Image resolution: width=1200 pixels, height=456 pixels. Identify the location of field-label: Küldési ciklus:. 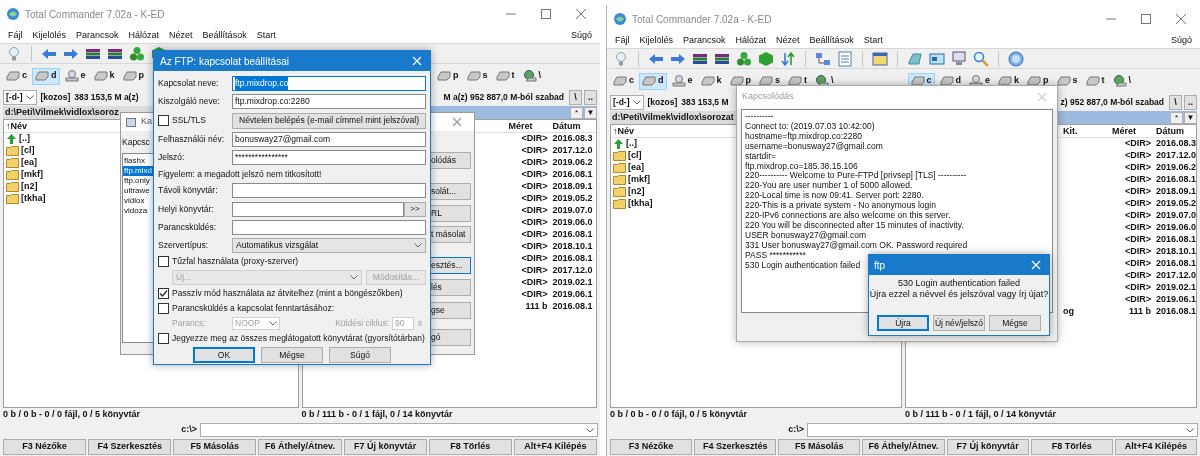
(362, 323).